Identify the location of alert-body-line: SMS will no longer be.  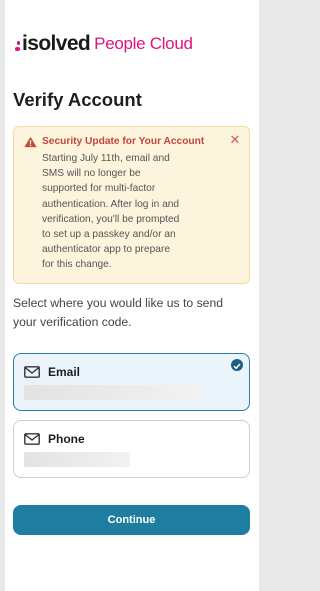
(91, 174).